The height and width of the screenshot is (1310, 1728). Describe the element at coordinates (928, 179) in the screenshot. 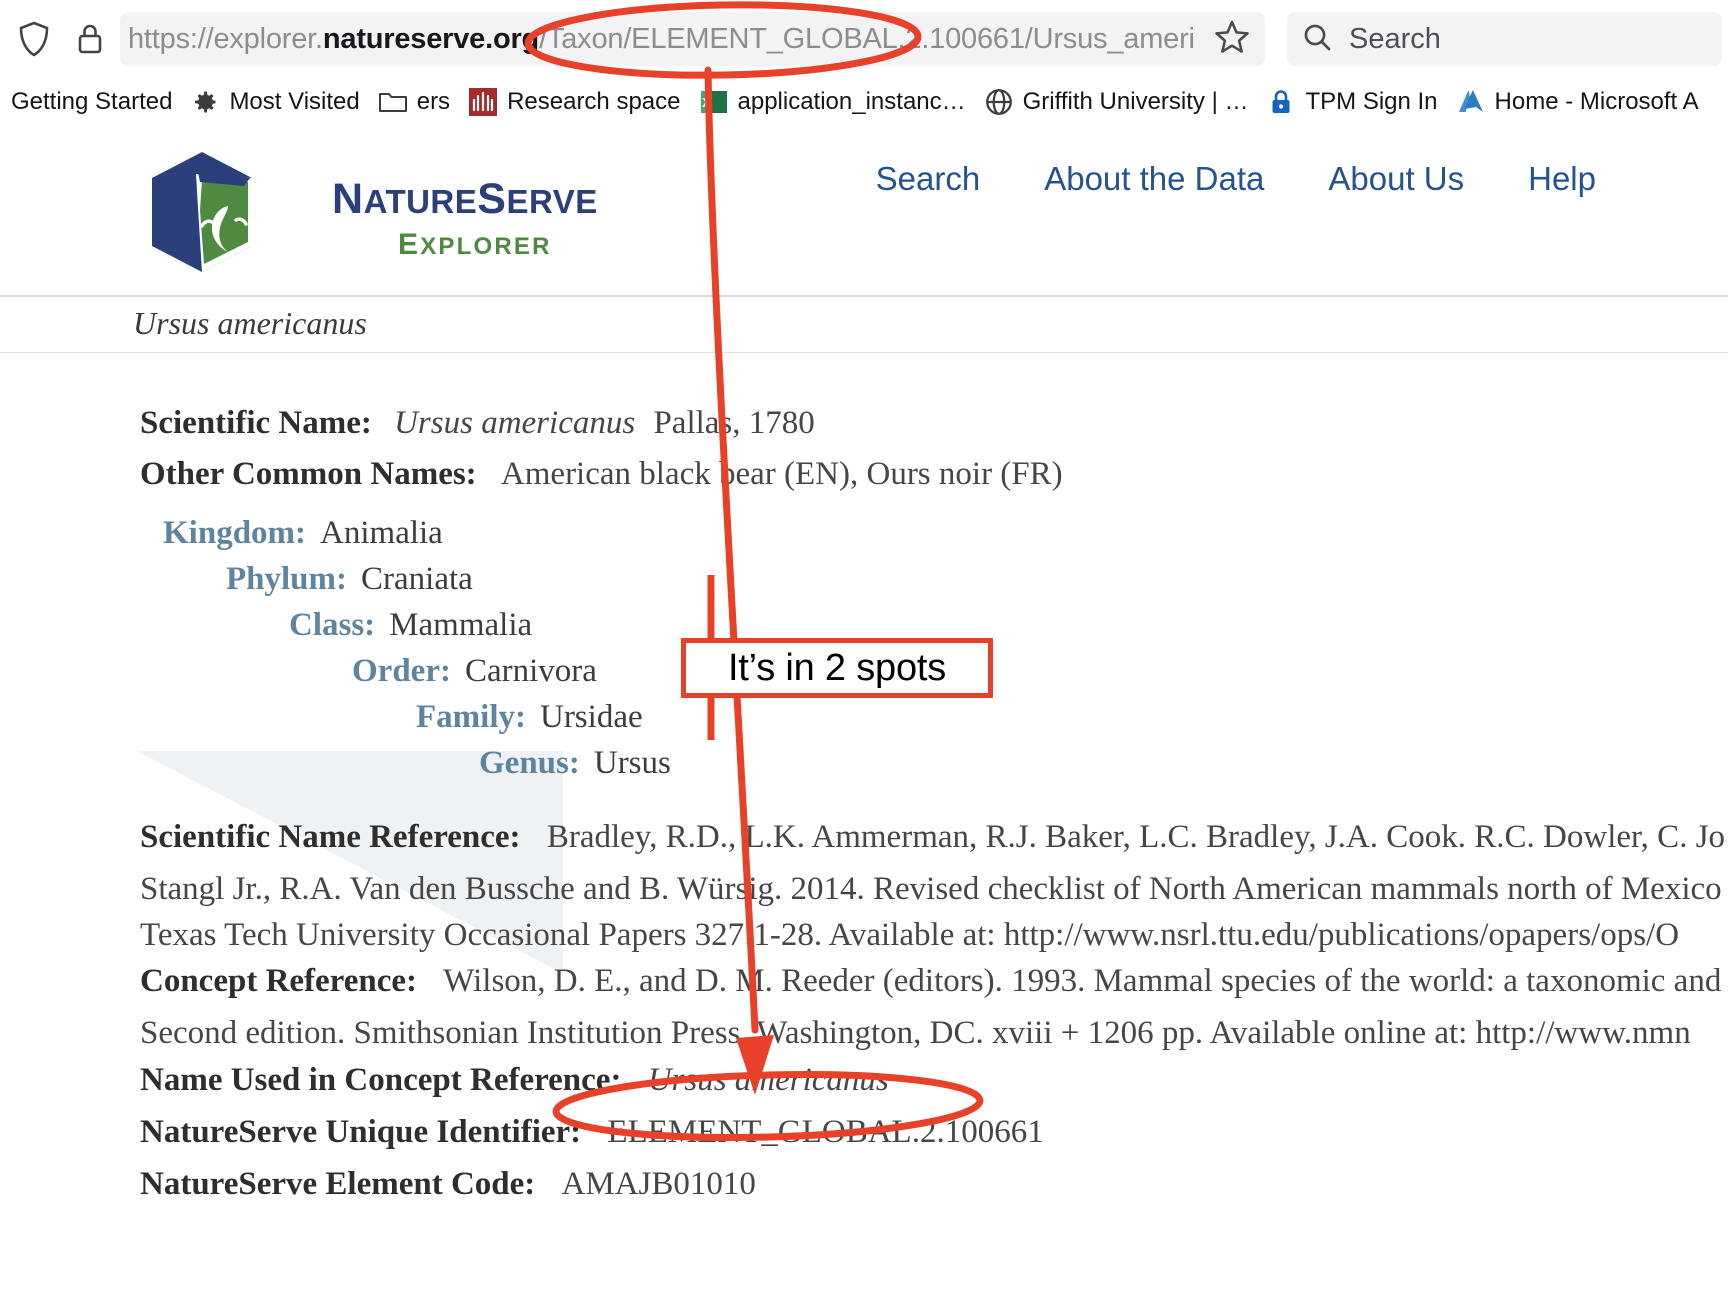

I see `nav-link-search: Search` at that location.